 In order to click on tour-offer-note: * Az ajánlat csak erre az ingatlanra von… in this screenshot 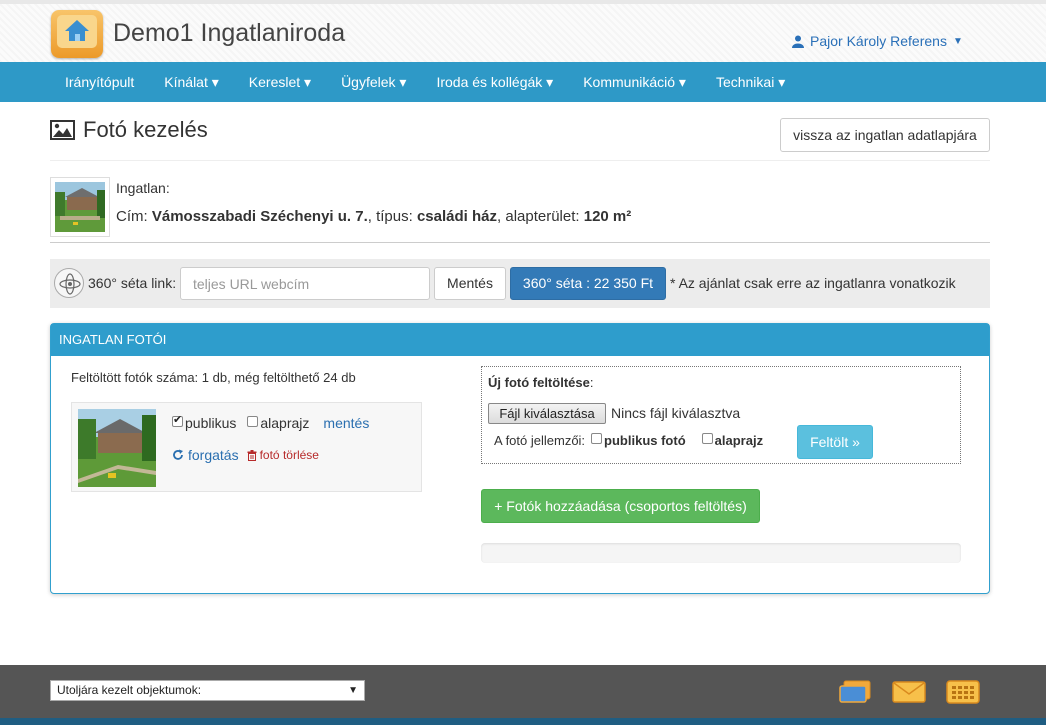, I will do `click(813, 283)`.